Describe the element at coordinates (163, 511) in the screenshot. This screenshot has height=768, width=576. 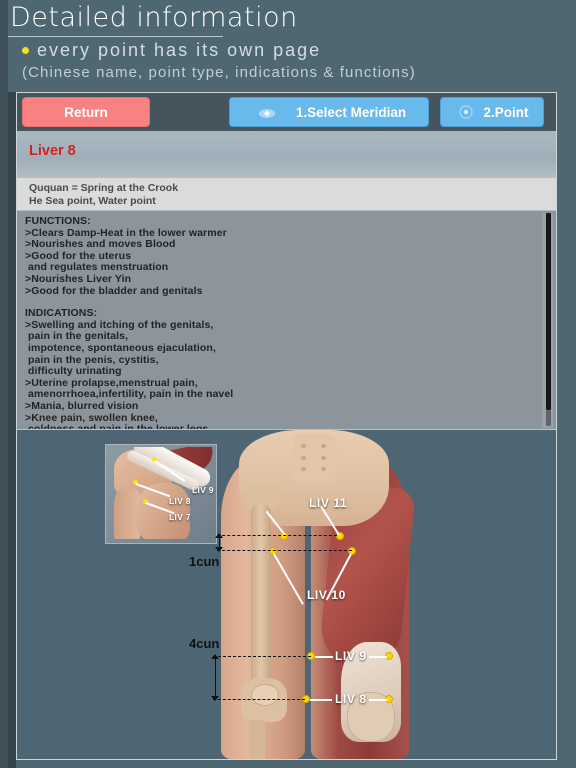
I see `inset-calf` at that location.